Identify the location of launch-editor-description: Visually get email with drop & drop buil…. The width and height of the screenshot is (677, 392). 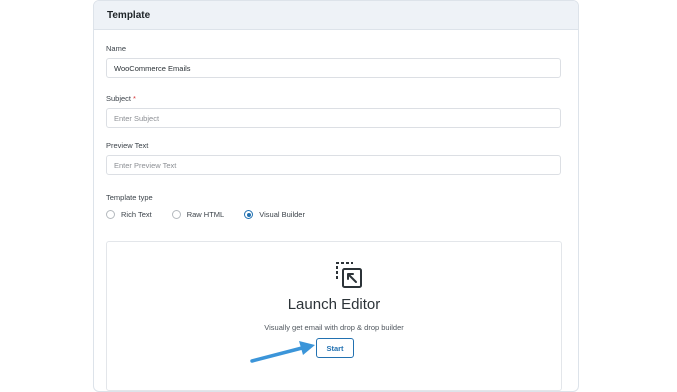
(334, 327).